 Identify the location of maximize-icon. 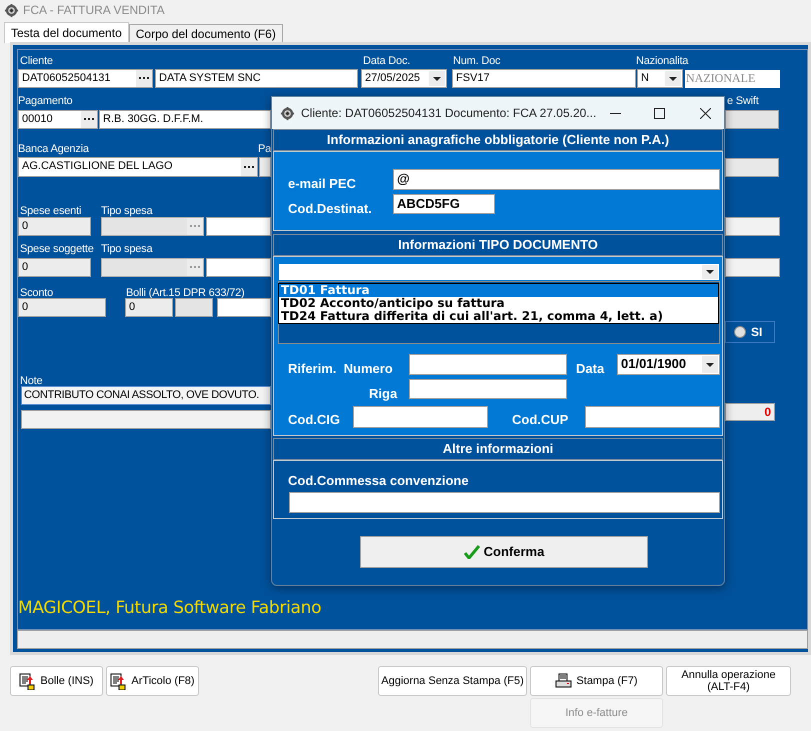
(660, 113).